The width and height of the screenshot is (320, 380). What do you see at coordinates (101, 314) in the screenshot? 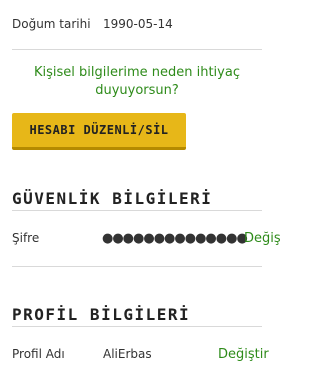
I see `profile-section-title: PROFİL BİLGİLERİ` at bounding box center [101, 314].